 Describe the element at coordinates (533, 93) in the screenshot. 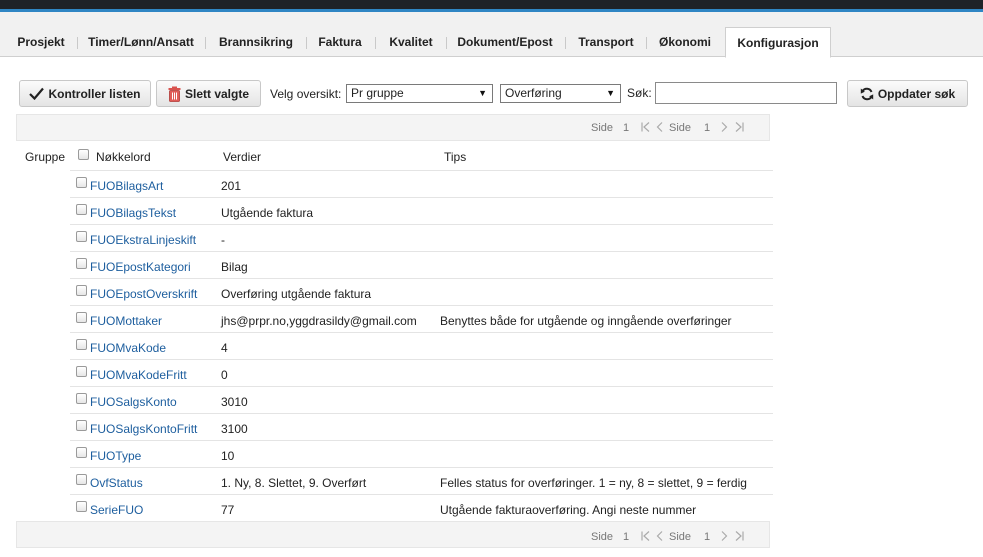

I see `type-select-value: Overføring` at that location.